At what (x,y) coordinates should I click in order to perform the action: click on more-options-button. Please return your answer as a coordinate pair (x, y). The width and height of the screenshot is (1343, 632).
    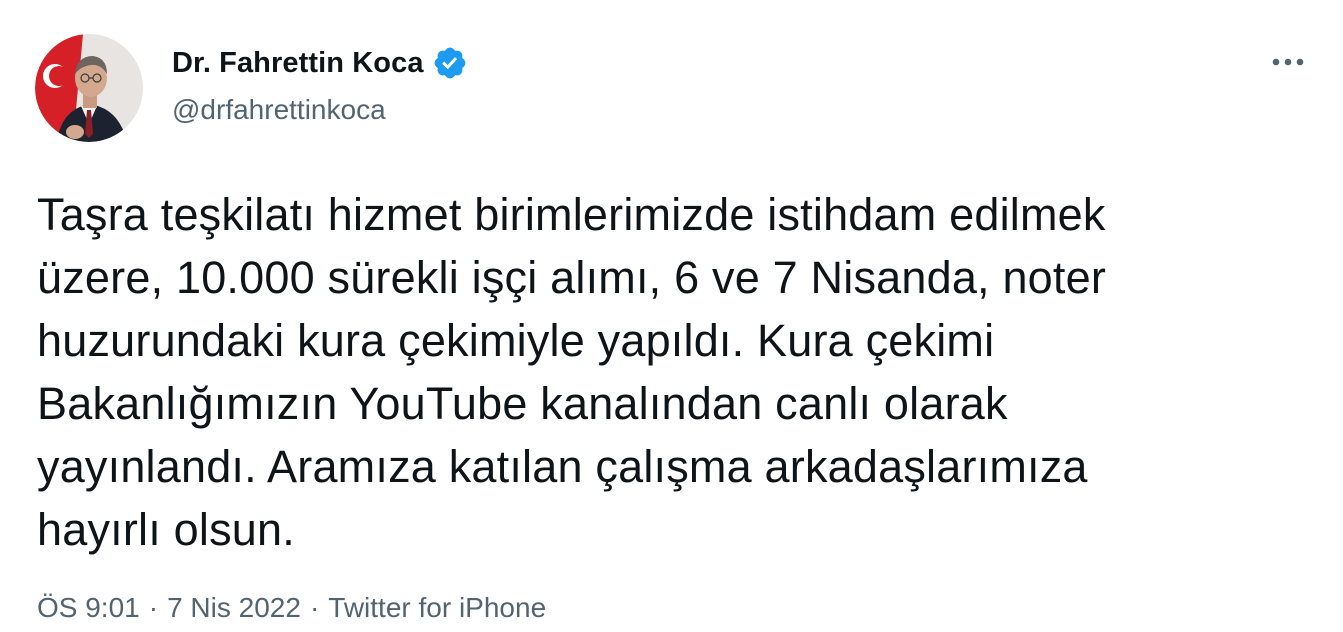
    Looking at the image, I should click on (1288, 62).